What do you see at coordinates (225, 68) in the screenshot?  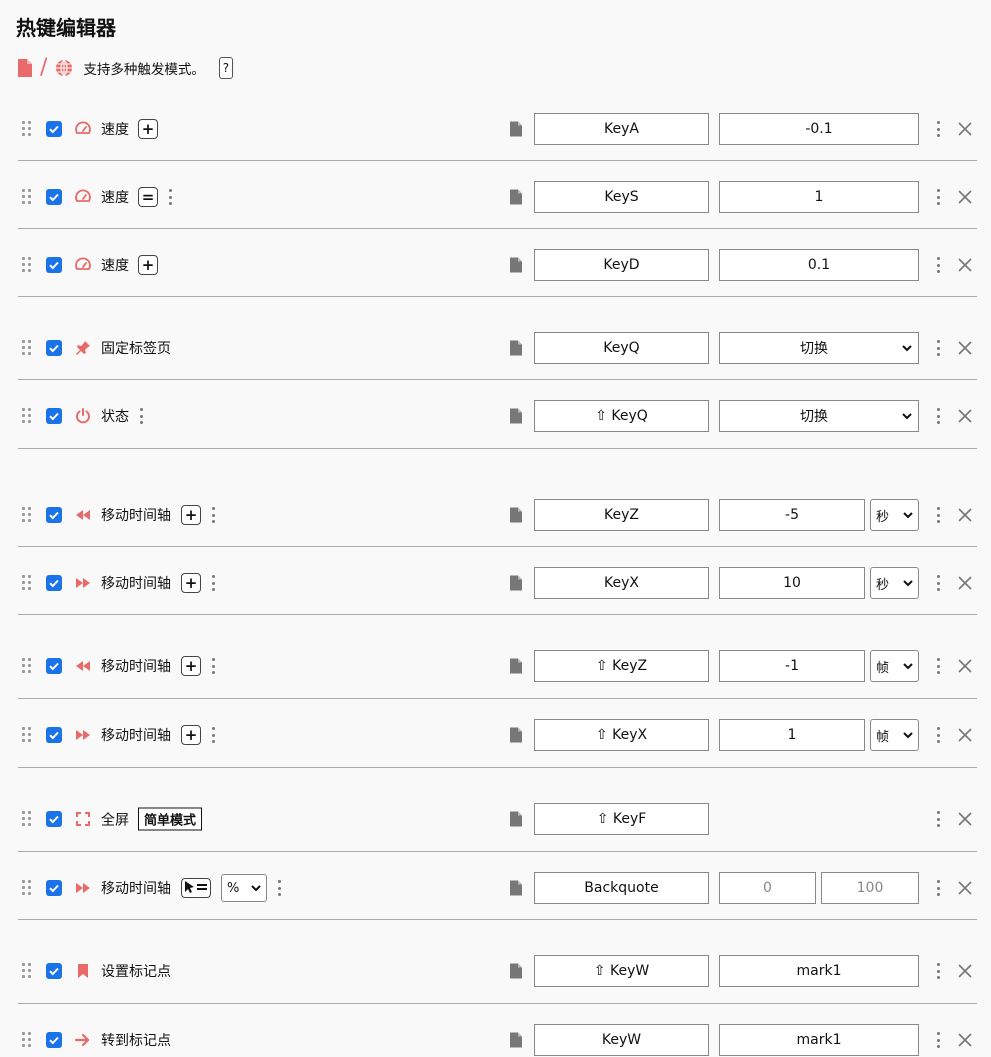 I see `help-button: ?` at bounding box center [225, 68].